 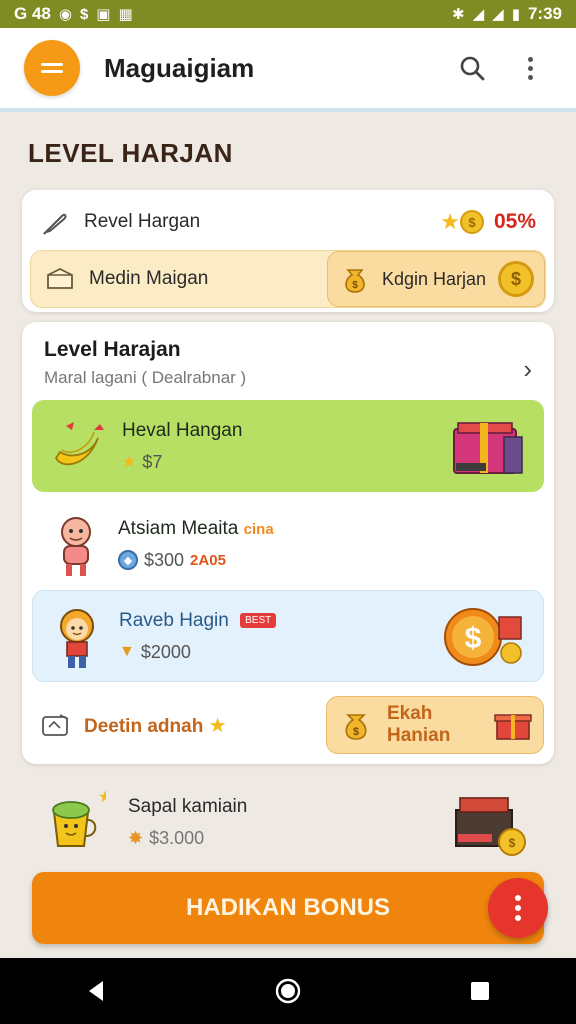 What do you see at coordinates (289, 838) in the screenshot?
I see `item-price-row: ✸ $3.000` at bounding box center [289, 838].